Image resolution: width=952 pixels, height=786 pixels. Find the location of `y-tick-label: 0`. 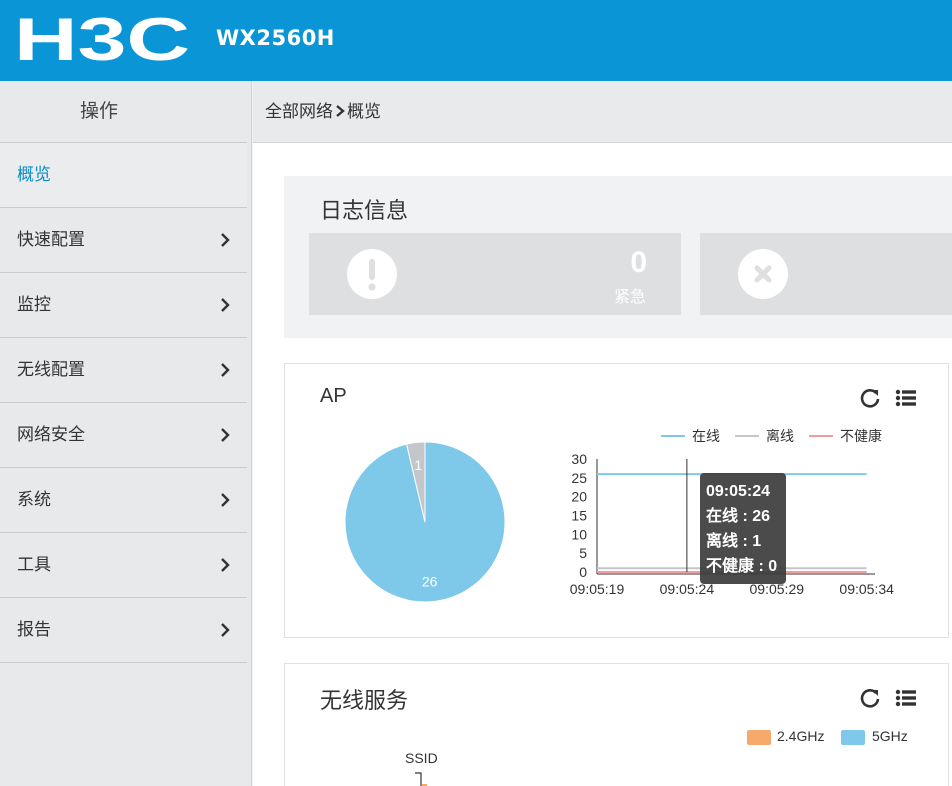

y-tick-label: 0 is located at coordinates (583, 572).